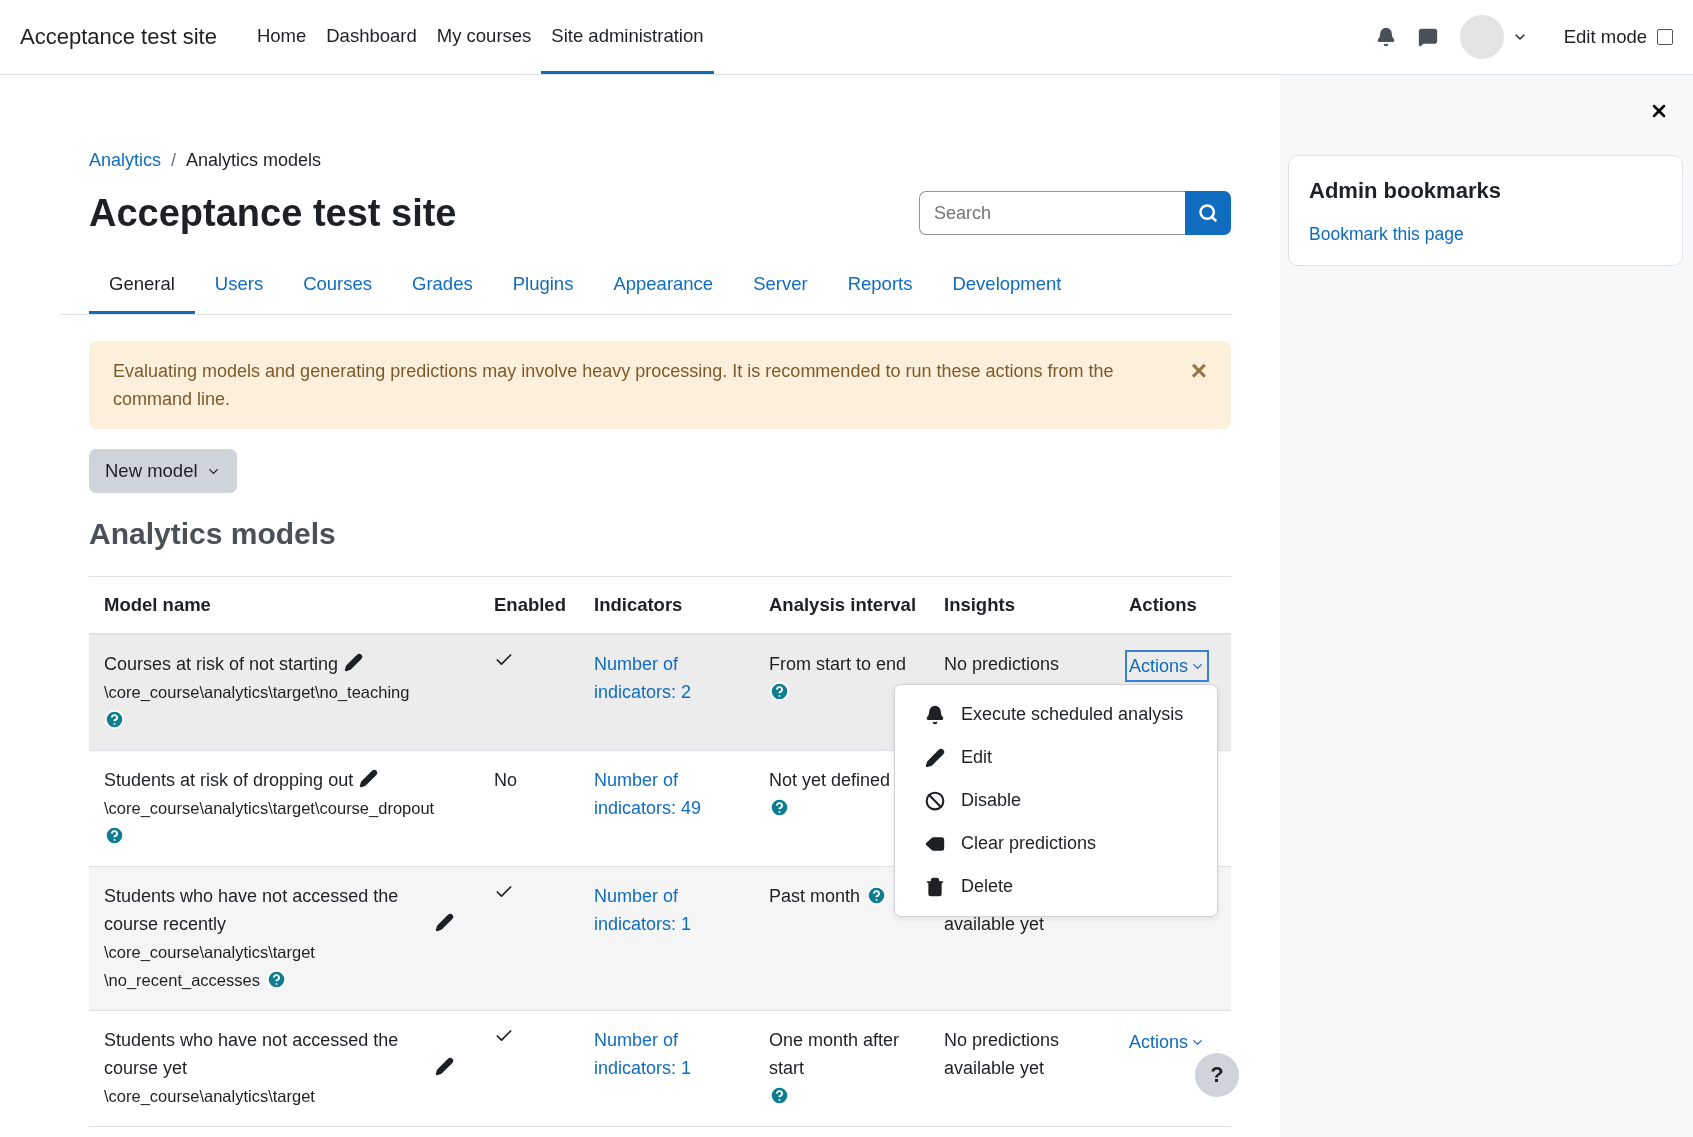  I want to click on insights-text: No predictions, so click(1002, 664).